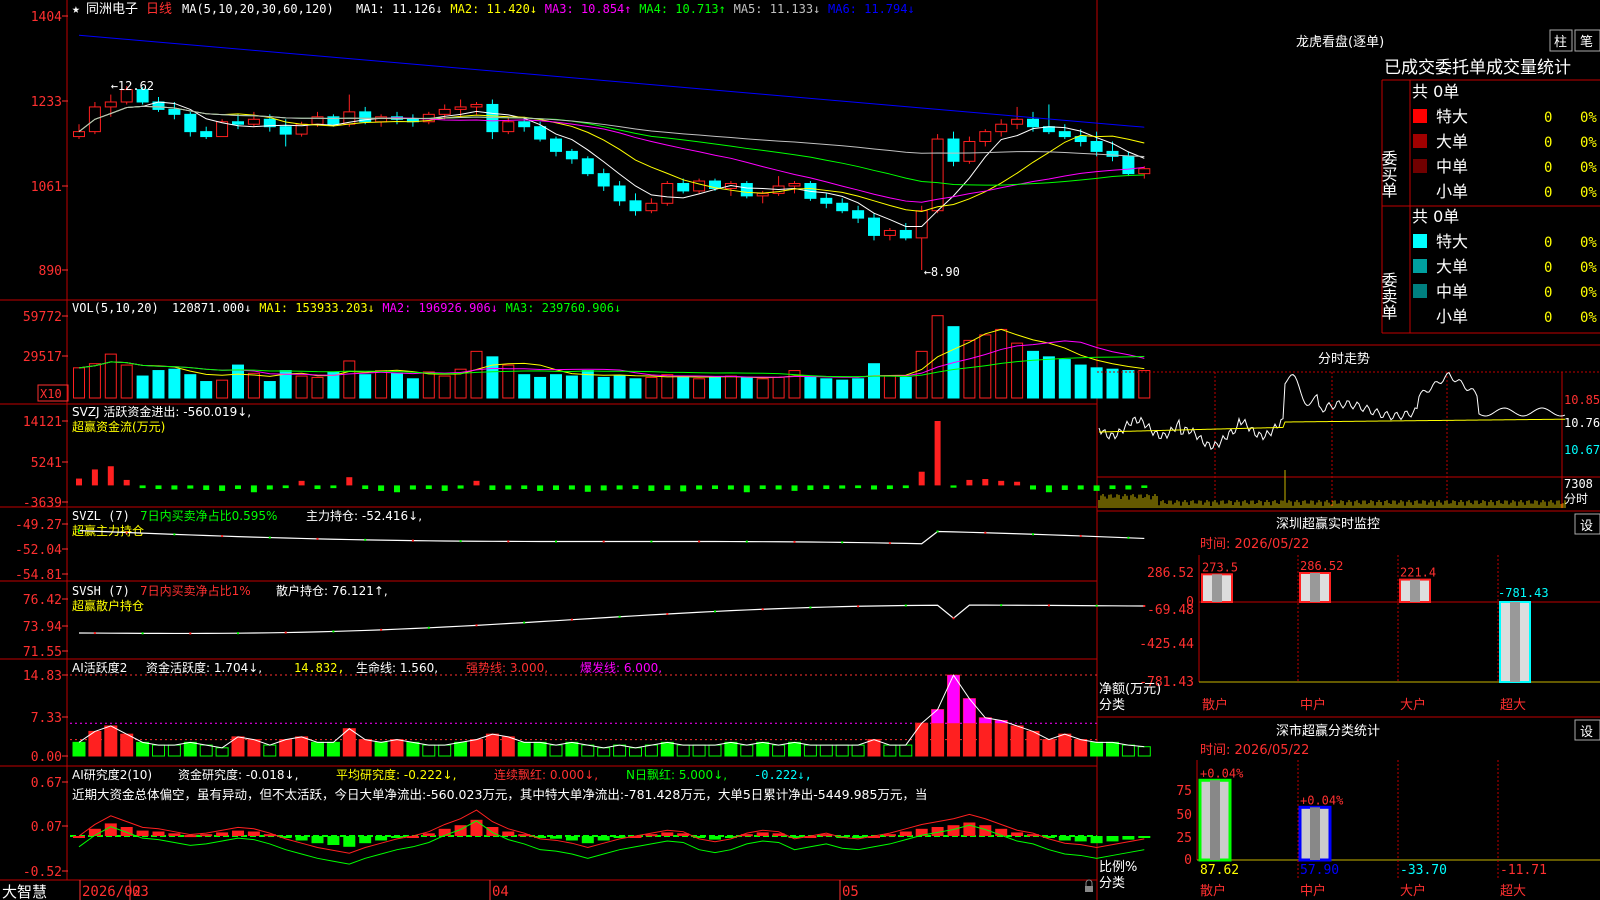  Describe the element at coordinates (76, 9) in the screenshot. I see `favorite-star-icon: ★` at that location.